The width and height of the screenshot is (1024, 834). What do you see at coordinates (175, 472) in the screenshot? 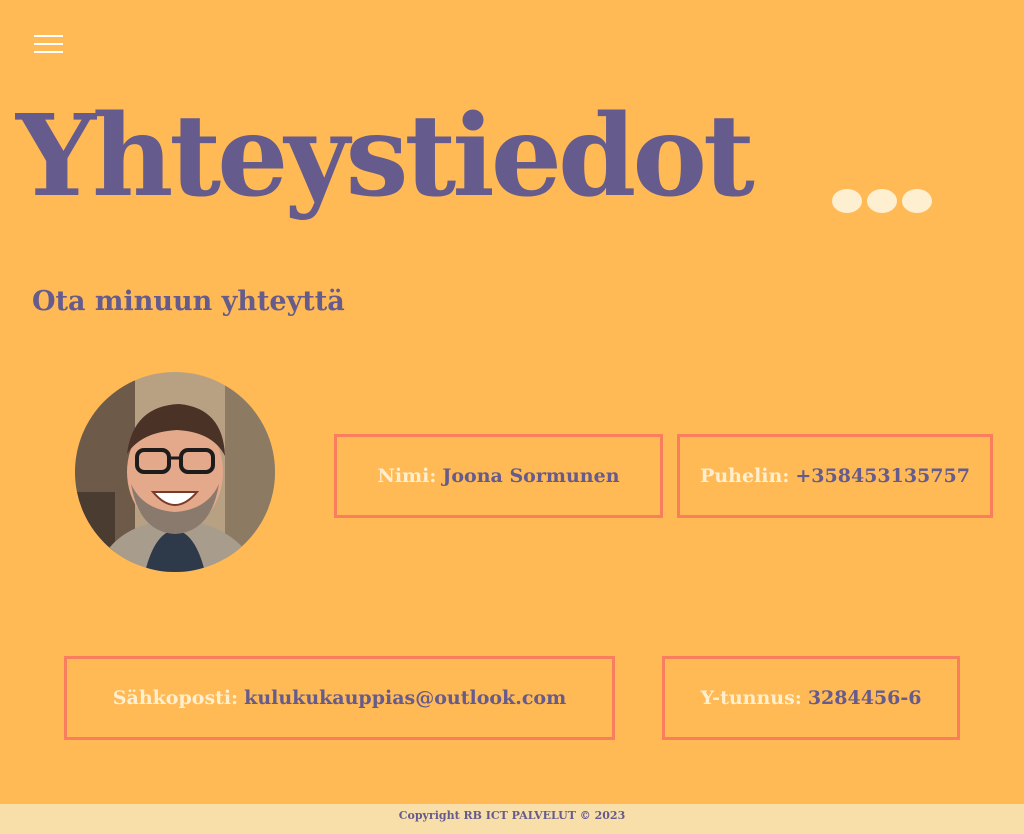
I see `profile-photo` at bounding box center [175, 472].